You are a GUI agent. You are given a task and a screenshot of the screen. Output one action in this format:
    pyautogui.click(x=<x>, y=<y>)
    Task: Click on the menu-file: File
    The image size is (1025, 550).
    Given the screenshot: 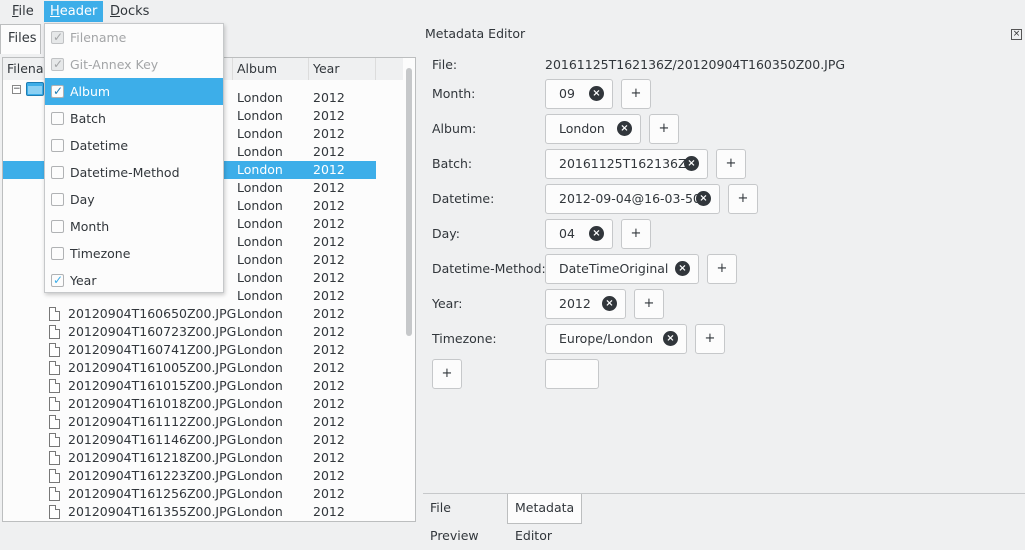 What is the action you would take?
    pyautogui.click(x=23, y=11)
    